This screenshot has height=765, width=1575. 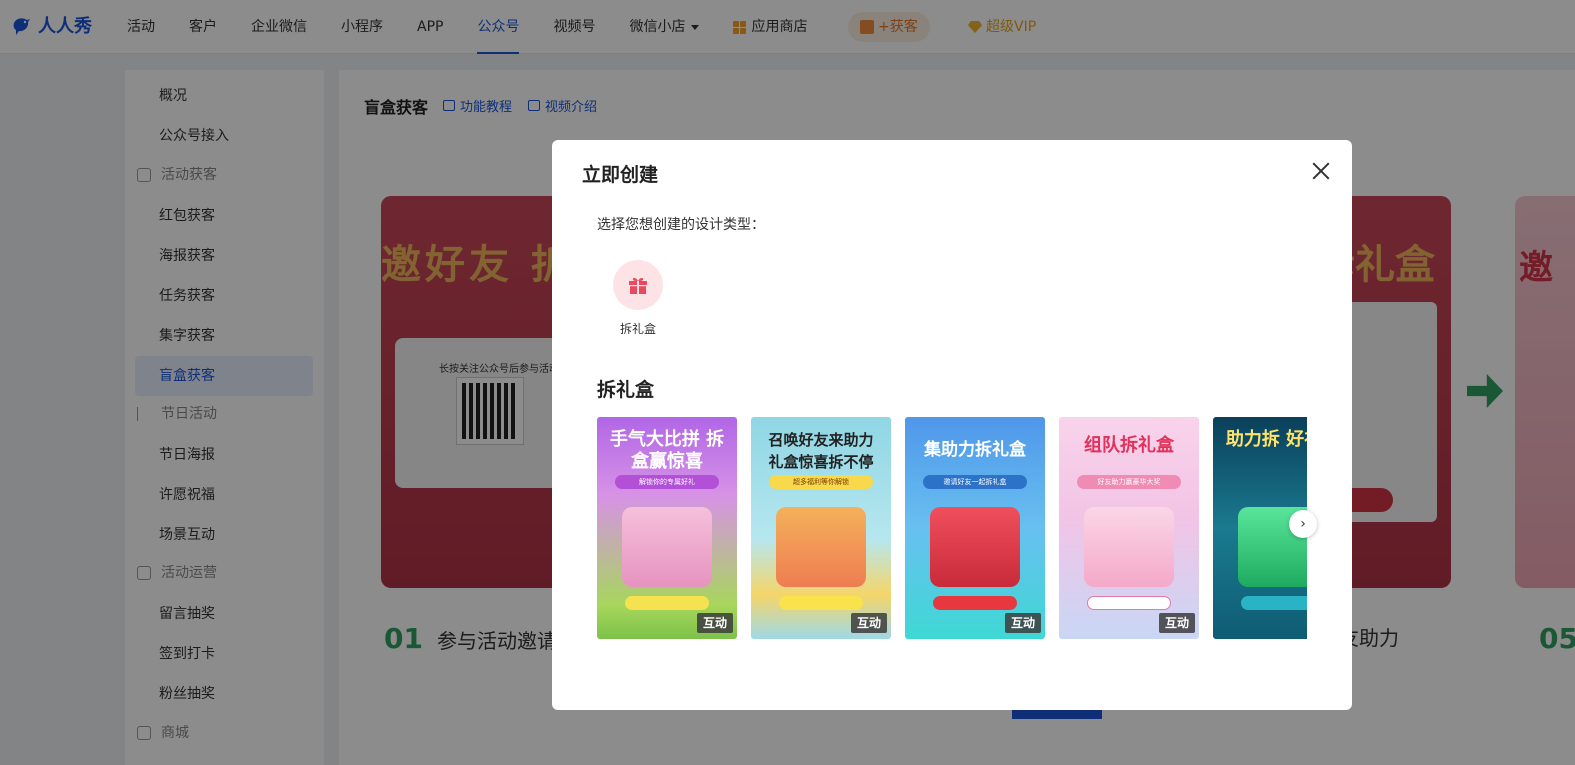 I want to click on template-title: 集助力拆礼盒, so click(x=975, y=450).